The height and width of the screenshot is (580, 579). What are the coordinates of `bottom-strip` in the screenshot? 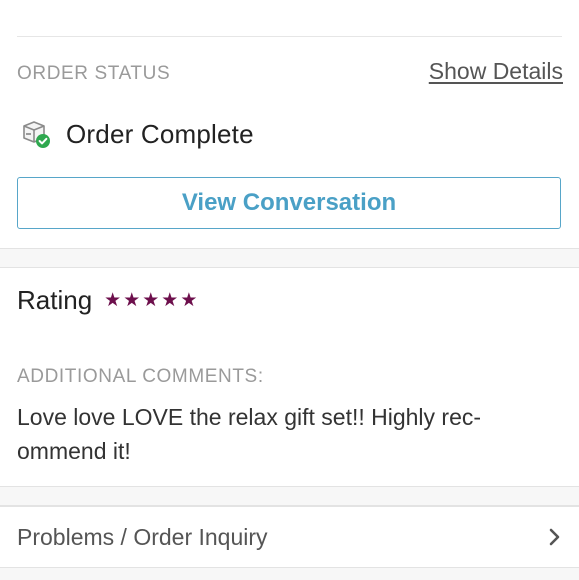 It's located at (289, 574).